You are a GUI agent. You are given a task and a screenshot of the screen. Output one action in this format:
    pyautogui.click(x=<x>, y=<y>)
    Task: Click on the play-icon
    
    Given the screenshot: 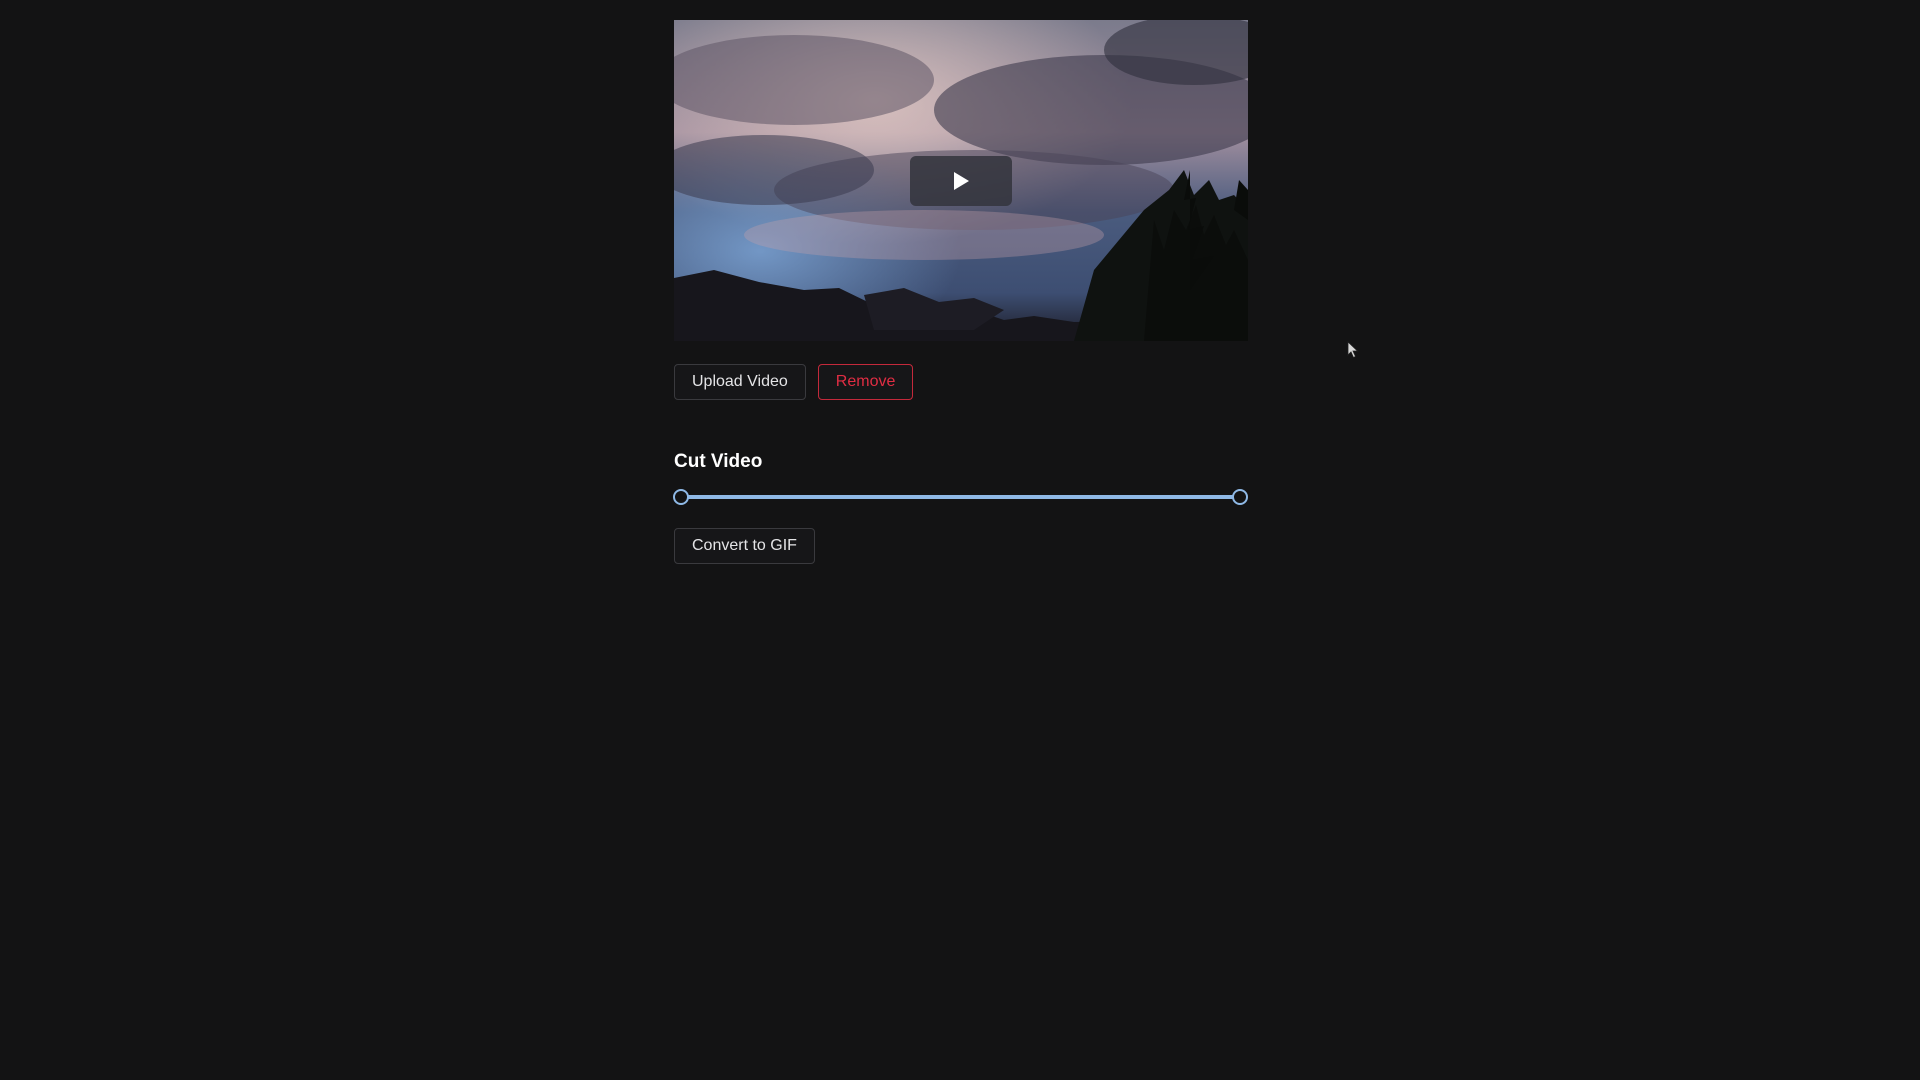 What is the action you would take?
    pyautogui.click(x=961, y=181)
    